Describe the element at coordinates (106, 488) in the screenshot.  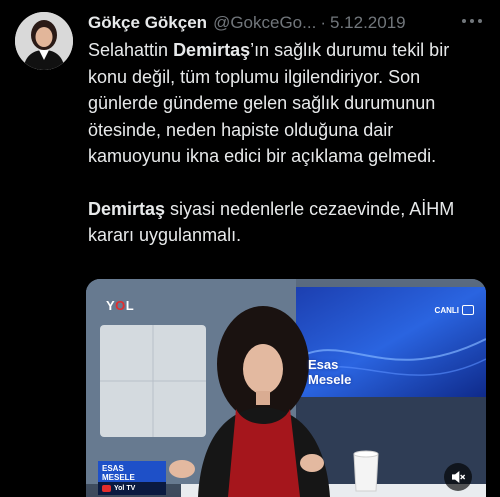
I see `youtube-icon` at that location.